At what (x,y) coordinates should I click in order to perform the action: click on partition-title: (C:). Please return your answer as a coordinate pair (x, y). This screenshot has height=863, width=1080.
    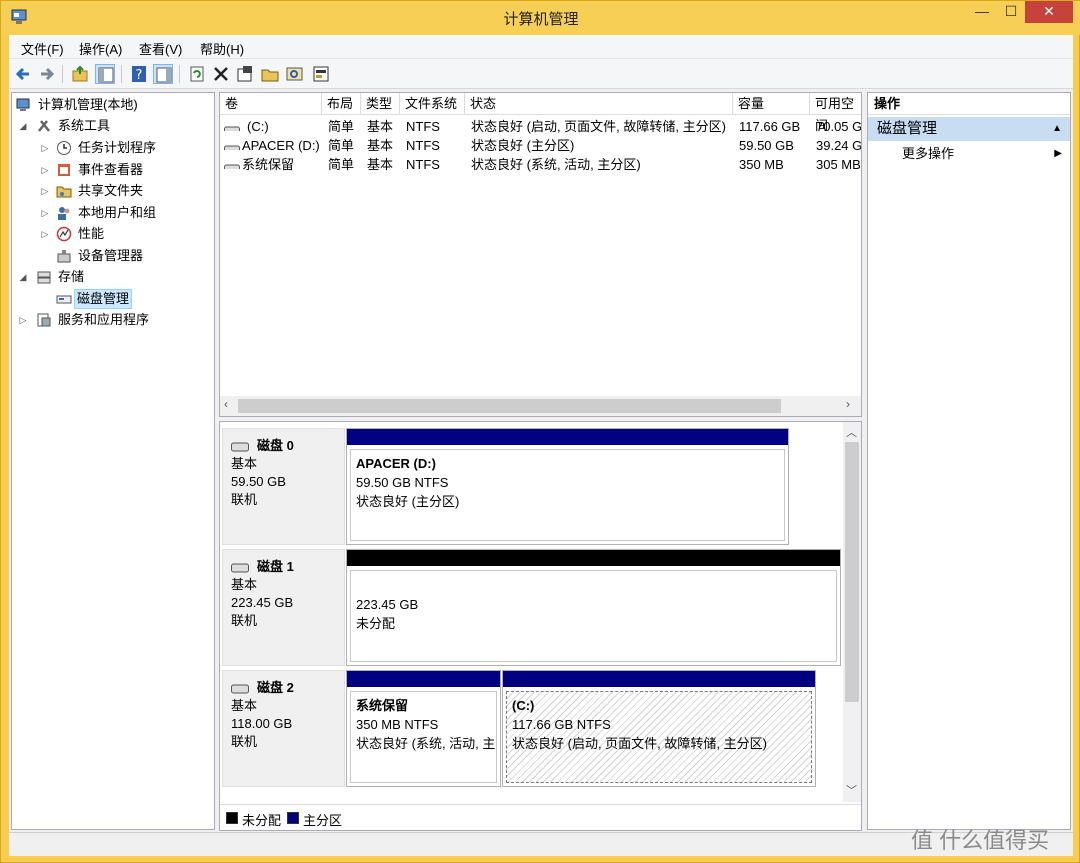
    Looking at the image, I should click on (523, 705).